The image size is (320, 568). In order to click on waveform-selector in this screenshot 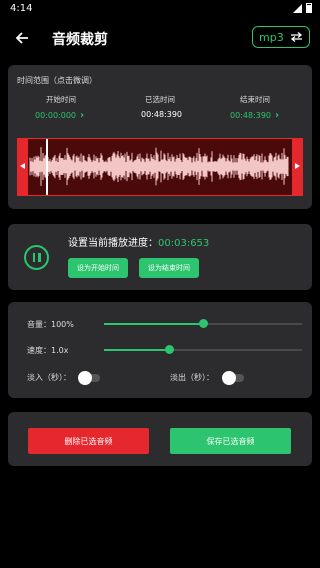, I will do `click(160, 167)`.